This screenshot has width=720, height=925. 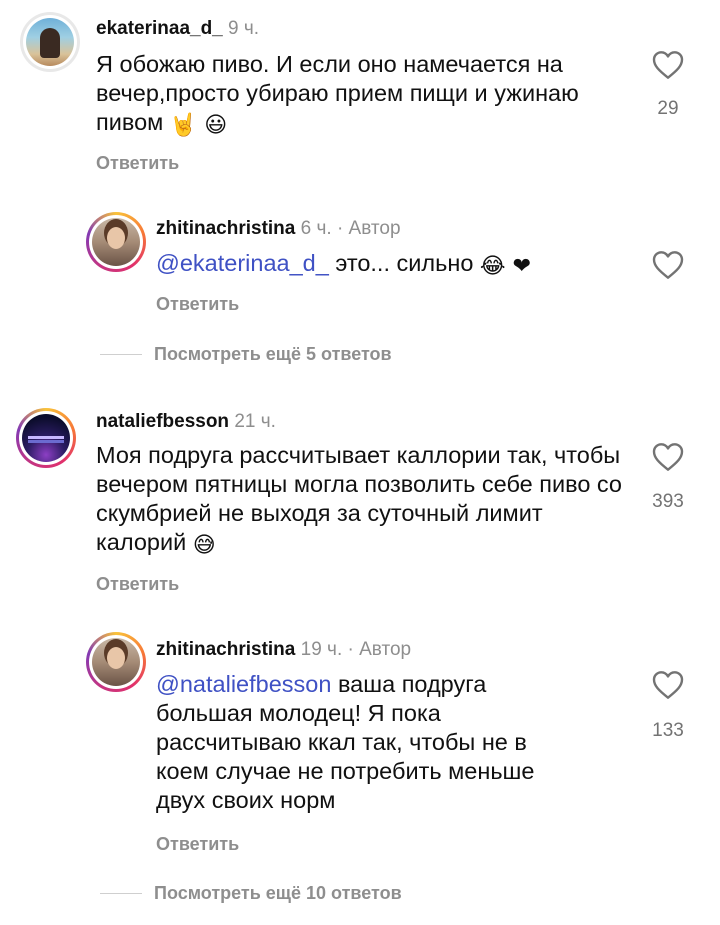 I want to click on timestamp: 19 ч., so click(x=321, y=649).